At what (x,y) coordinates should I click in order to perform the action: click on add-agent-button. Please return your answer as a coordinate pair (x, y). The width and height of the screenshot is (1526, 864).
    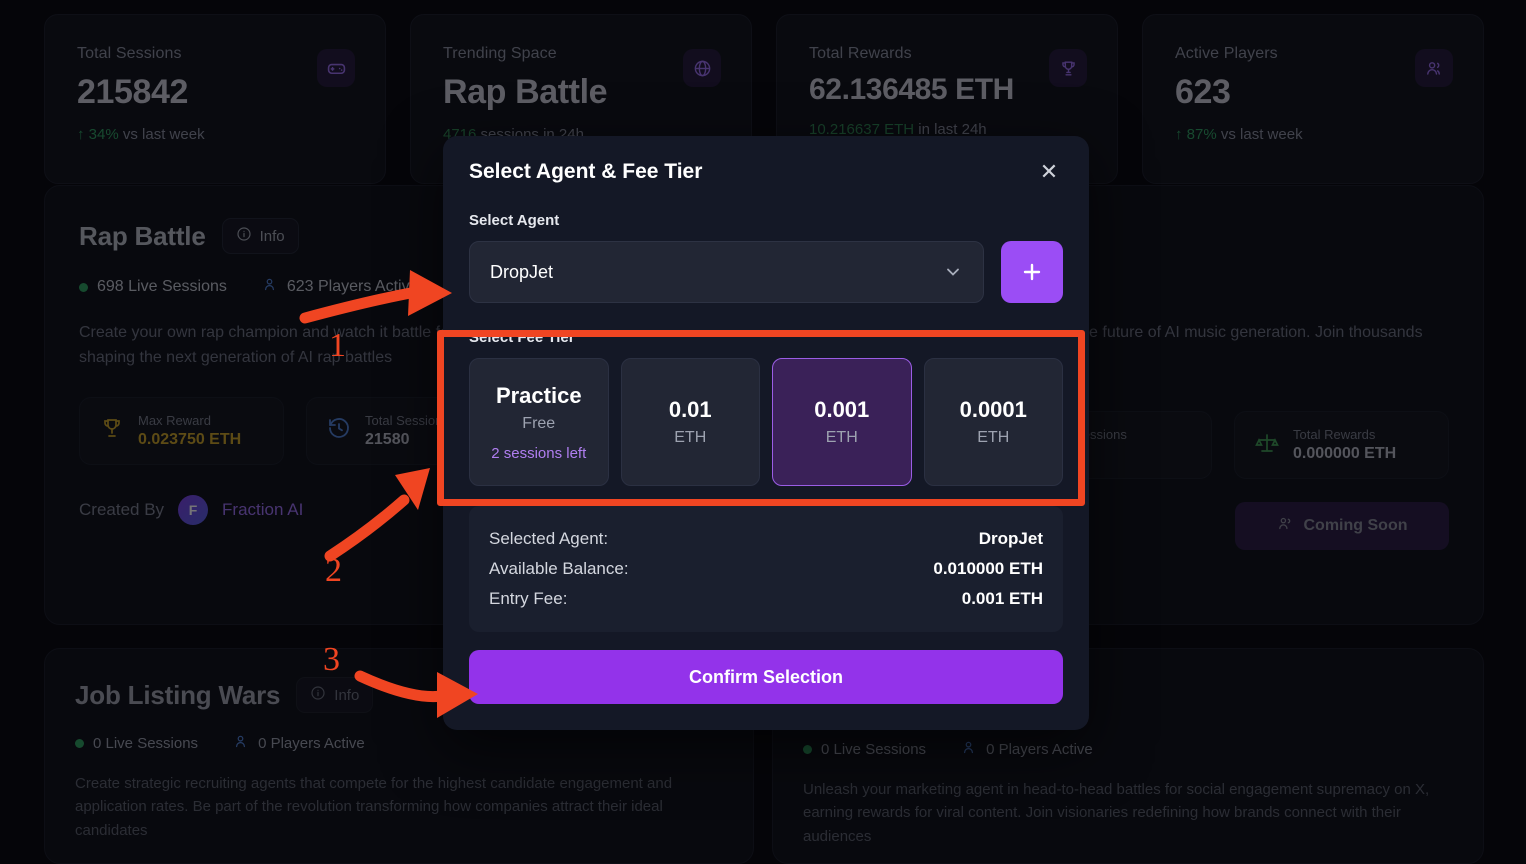
    Looking at the image, I should click on (1032, 272).